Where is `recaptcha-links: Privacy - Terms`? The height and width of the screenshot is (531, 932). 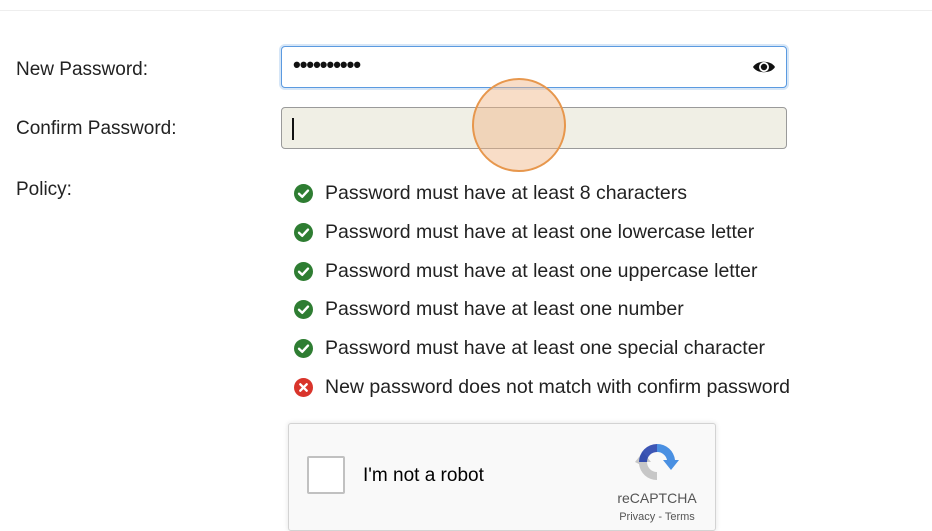 recaptcha-links: Privacy - Terms is located at coordinates (657, 517).